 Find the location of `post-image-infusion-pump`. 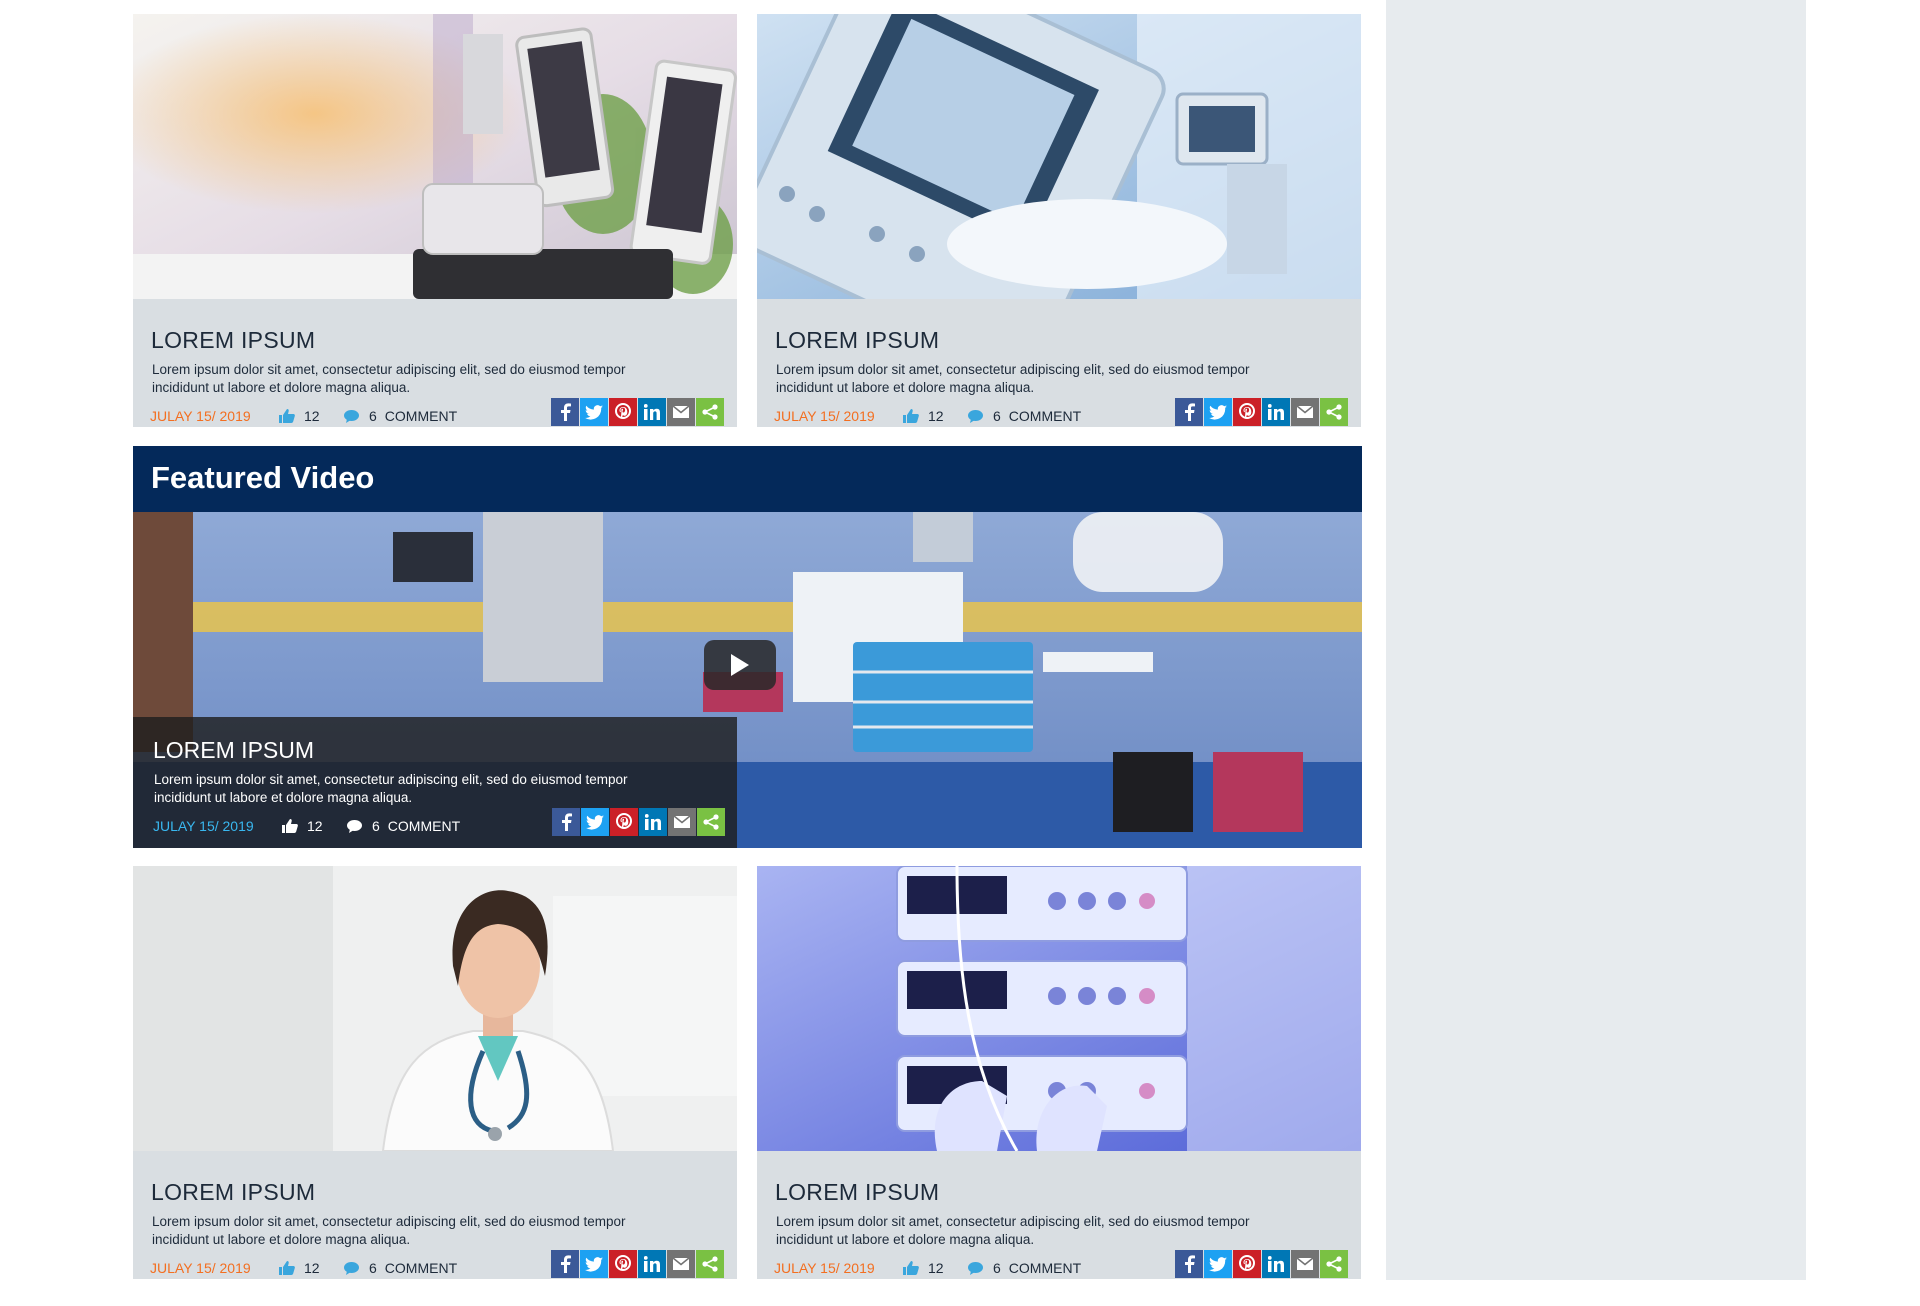

post-image-infusion-pump is located at coordinates (1059, 1008).